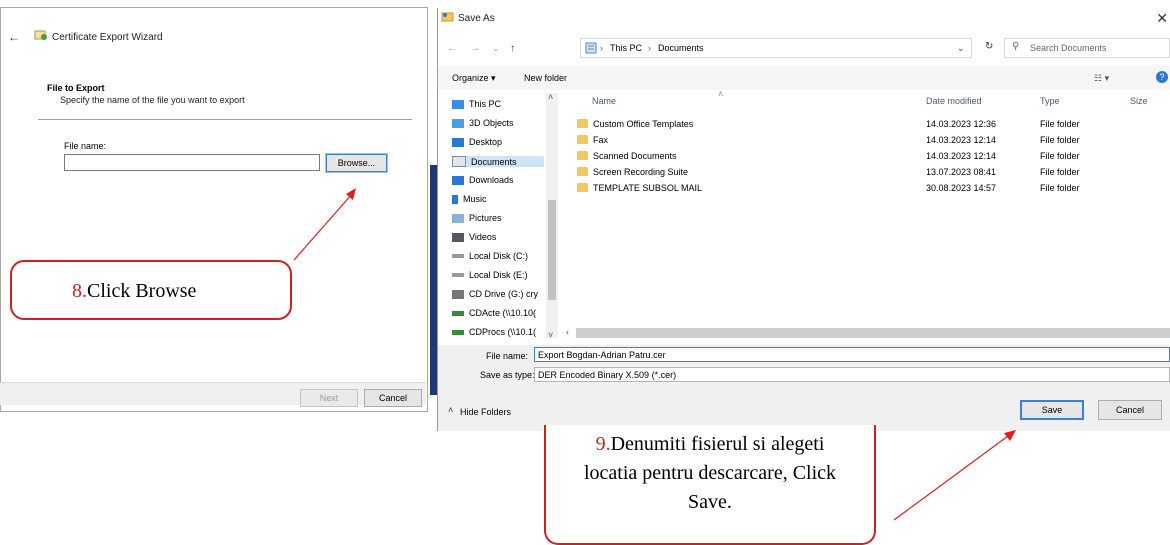  I want to click on wizard-footer, so click(213, 393).